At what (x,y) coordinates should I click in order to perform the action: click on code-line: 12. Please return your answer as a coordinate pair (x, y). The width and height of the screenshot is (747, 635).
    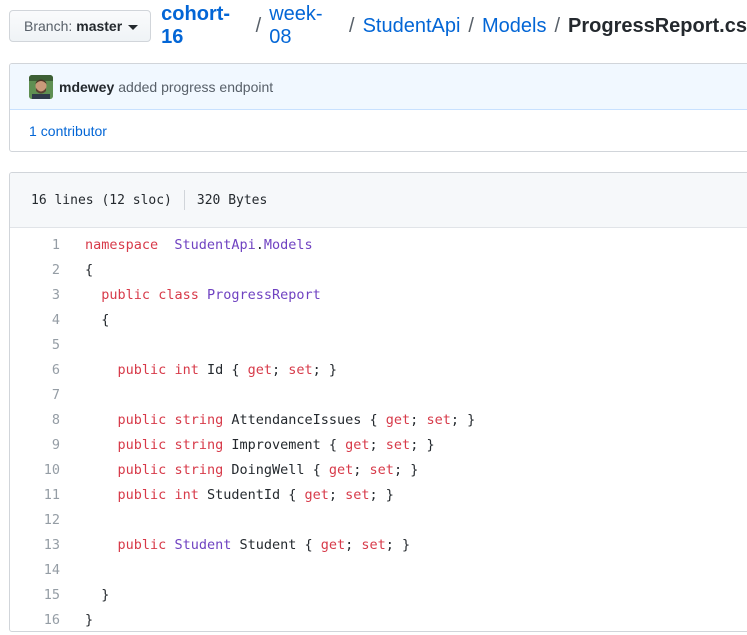
    Looking at the image, I should click on (378, 519).